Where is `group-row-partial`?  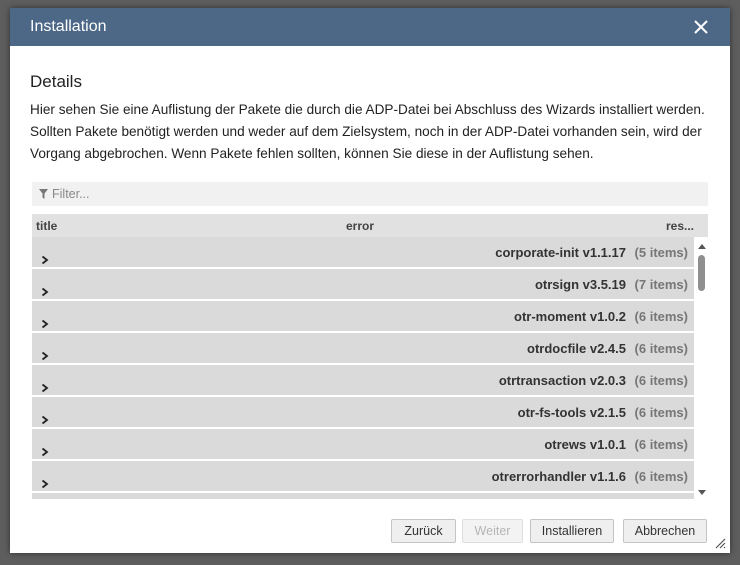 group-row-partial is located at coordinates (363, 496).